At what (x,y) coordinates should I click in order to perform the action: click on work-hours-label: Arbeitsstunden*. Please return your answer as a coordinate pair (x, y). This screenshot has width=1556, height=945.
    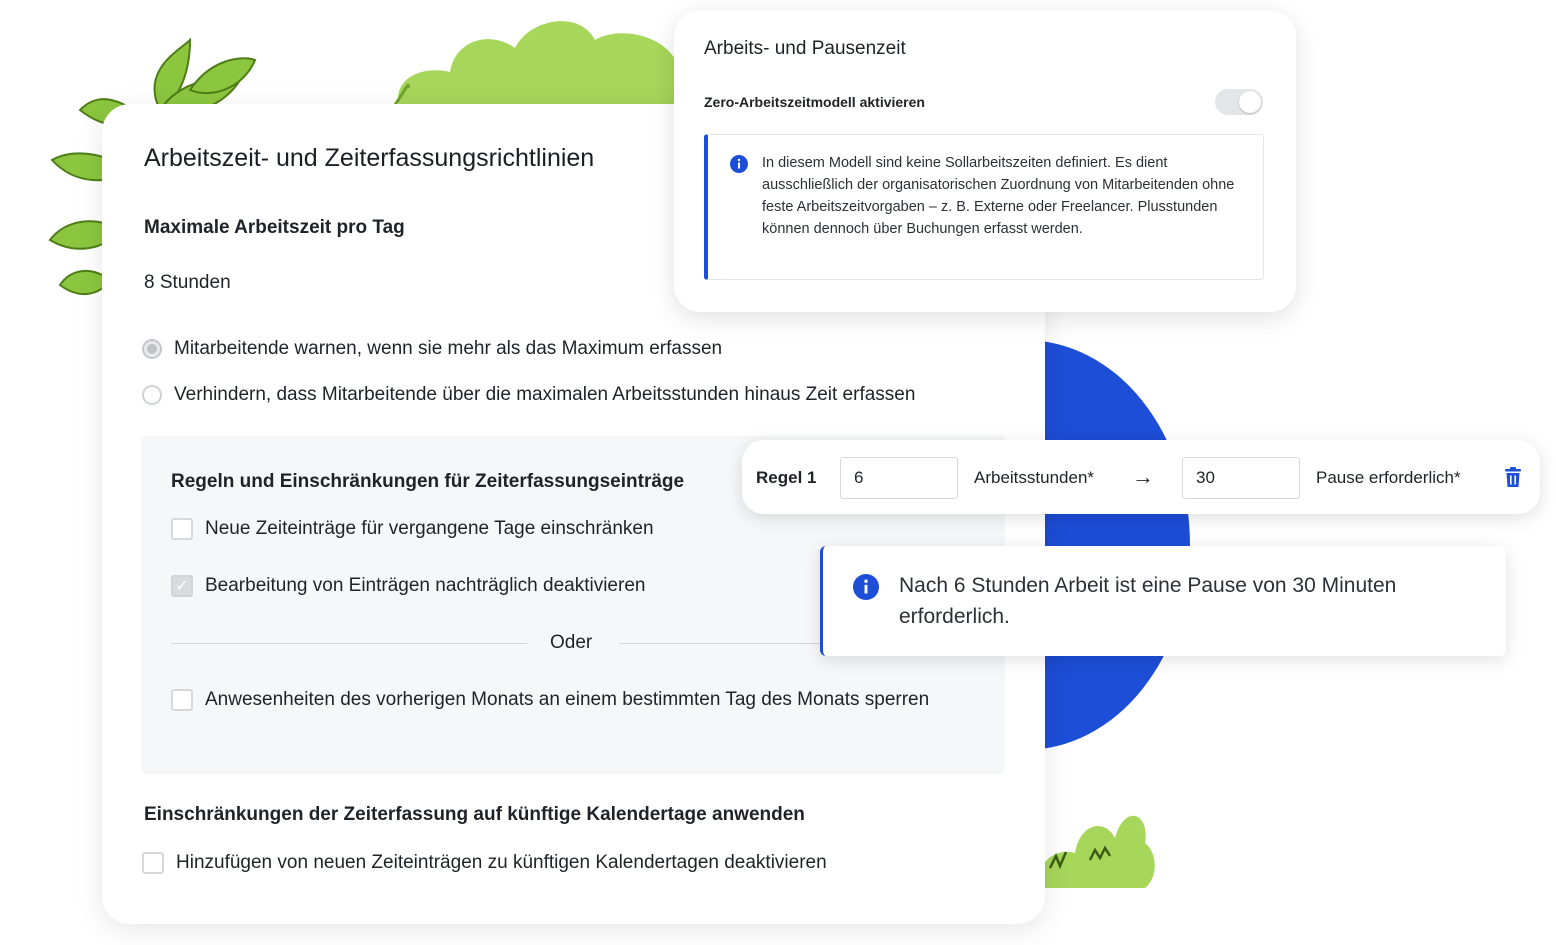
    Looking at the image, I should click on (1034, 477).